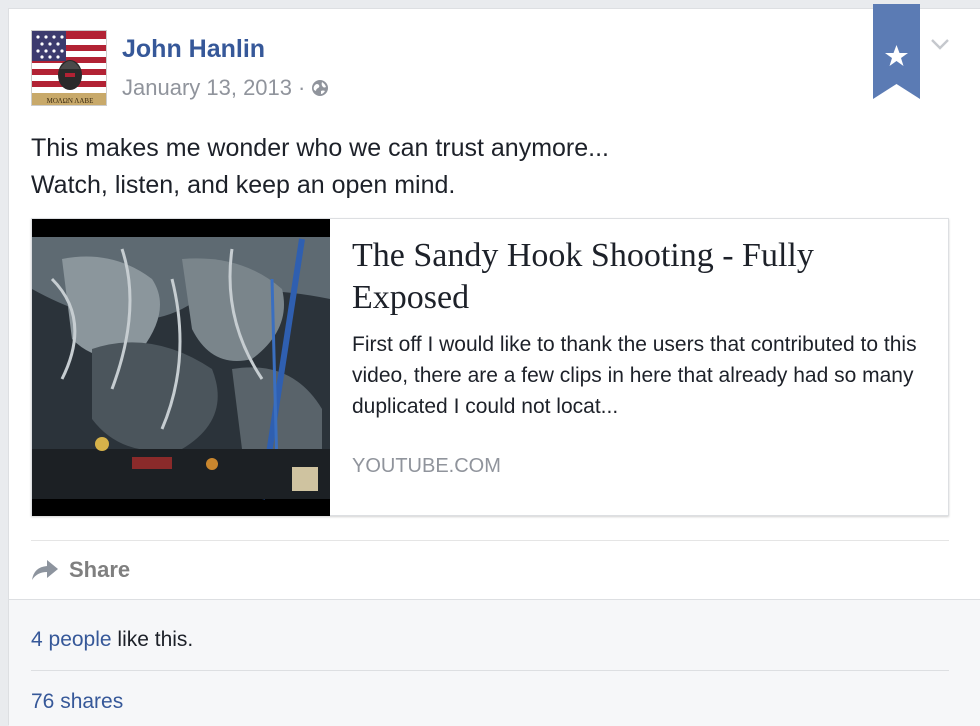 The width and height of the screenshot is (980, 726). I want to click on link-title: The Sandy Hook Shooting - Fully Exposed, so click(642, 277).